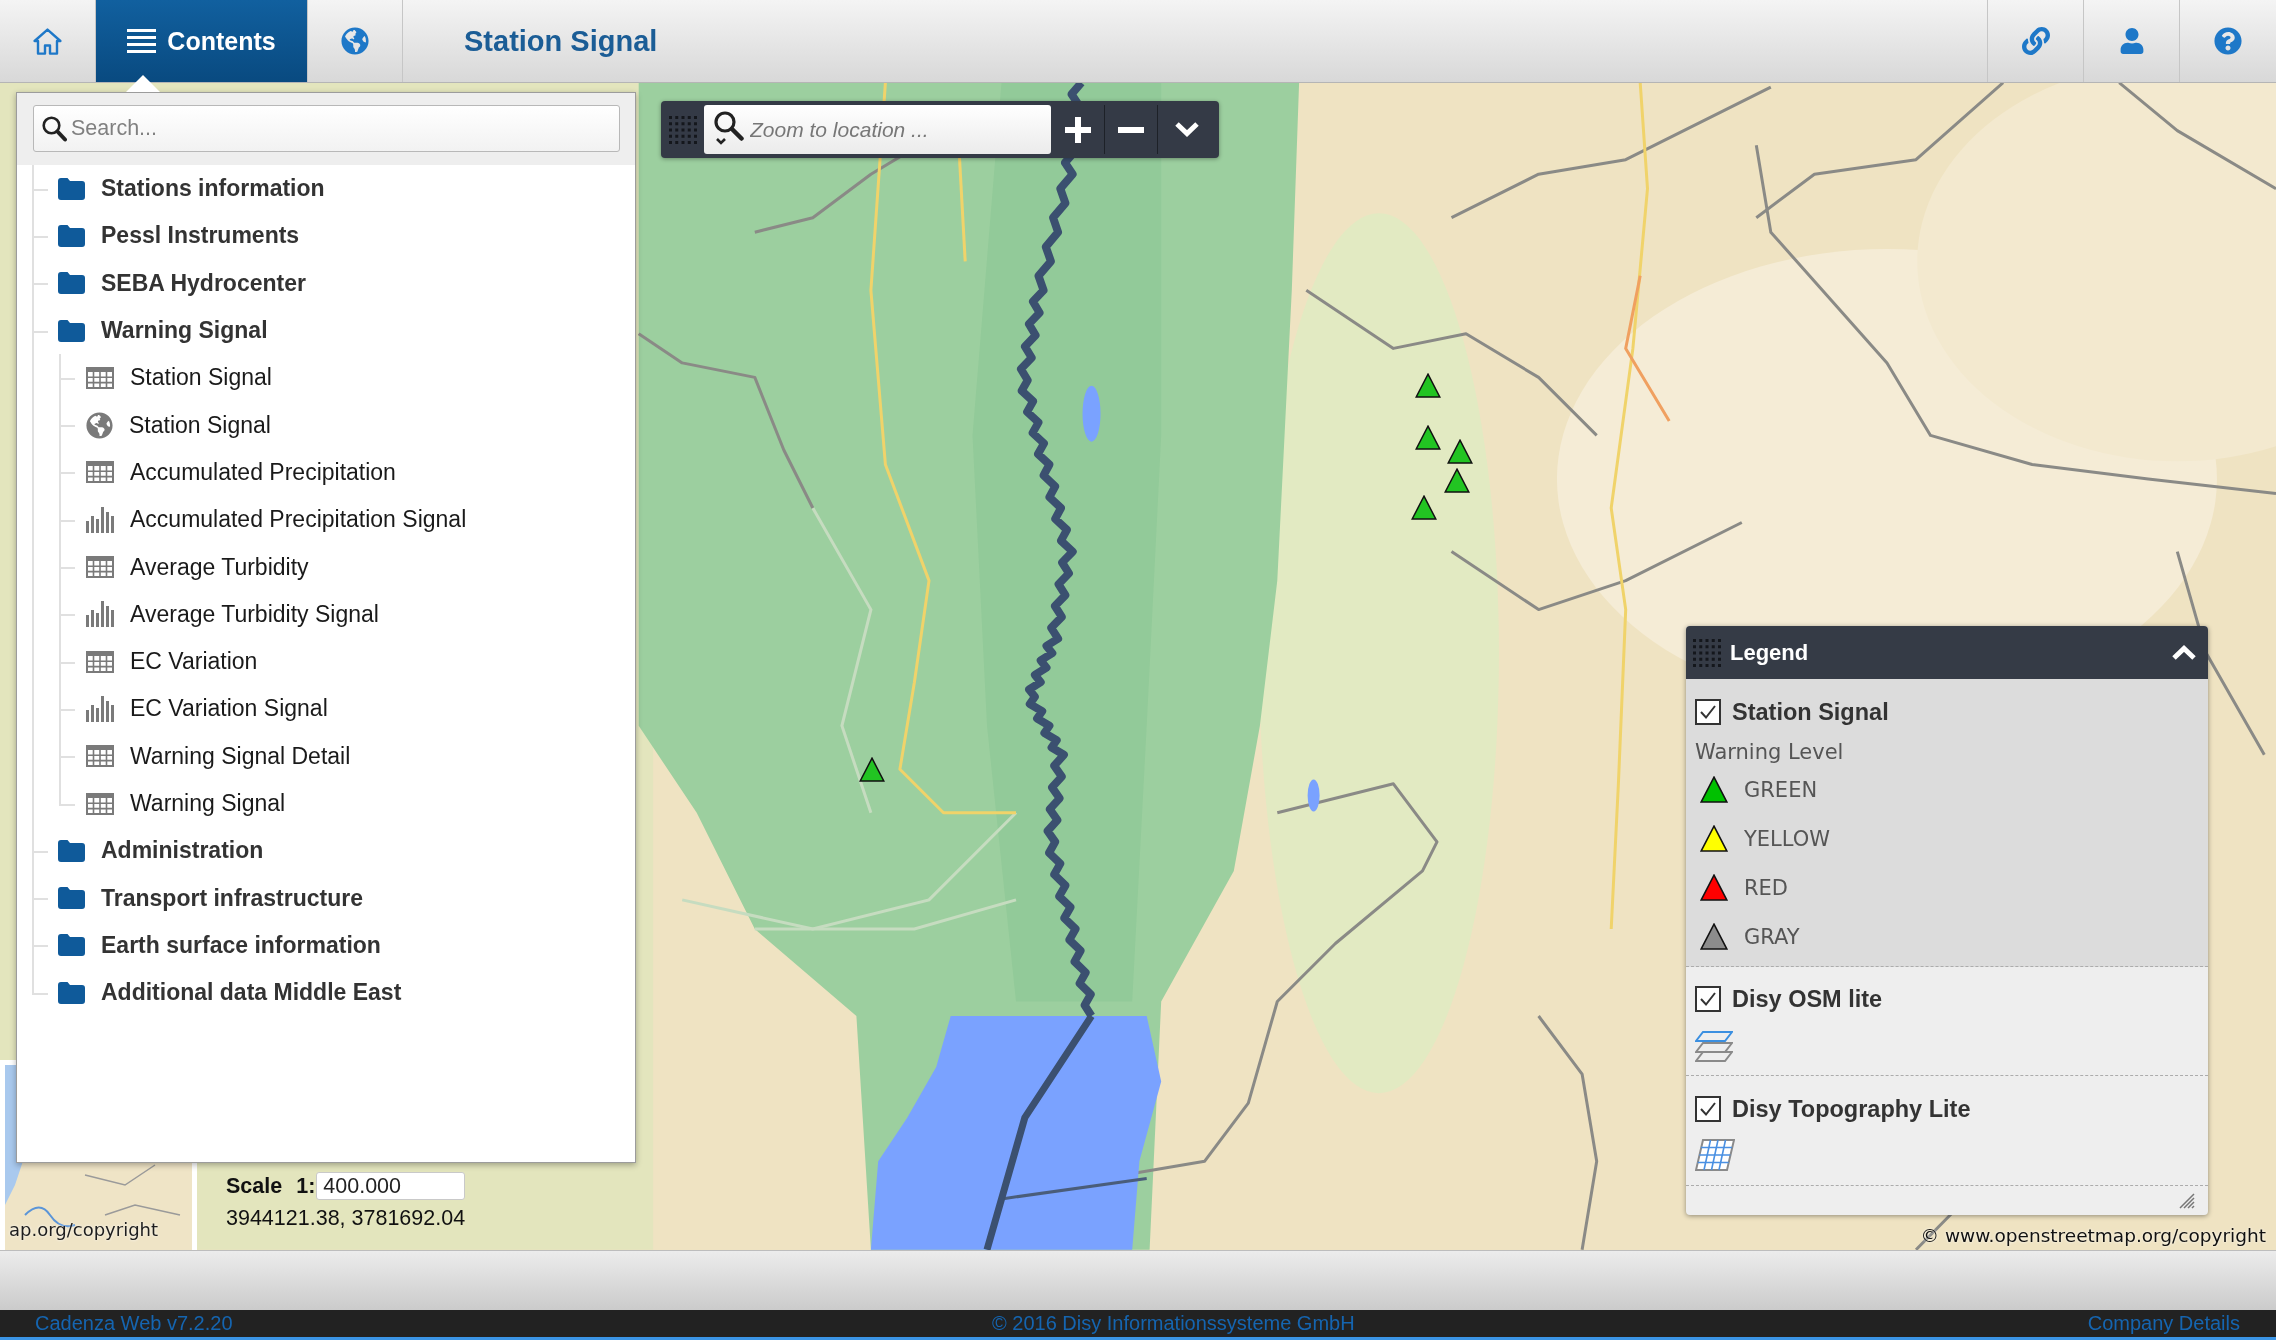 The image size is (2276, 1340). I want to click on tree-item: Warning Signal, so click(186, 803).